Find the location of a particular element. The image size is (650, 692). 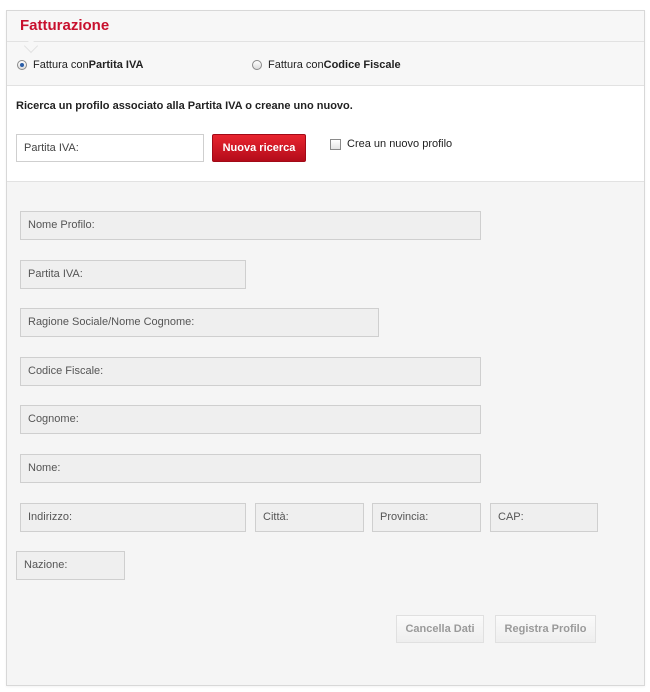

cancel-data-button: Cancella Dati is located at coordinates (440, 629).